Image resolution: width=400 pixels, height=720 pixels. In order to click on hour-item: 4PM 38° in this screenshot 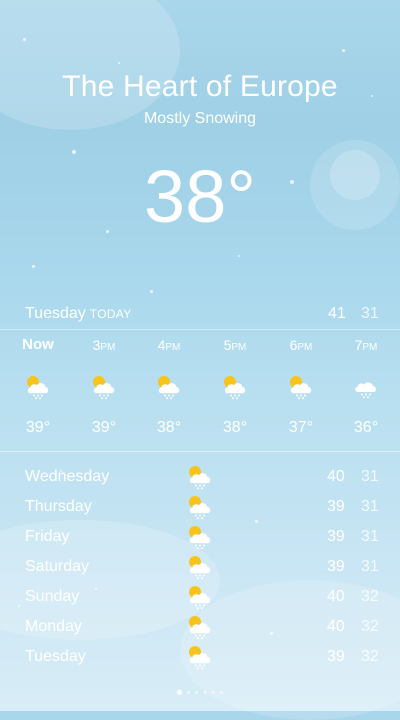, I will do `click(169, 385)`.